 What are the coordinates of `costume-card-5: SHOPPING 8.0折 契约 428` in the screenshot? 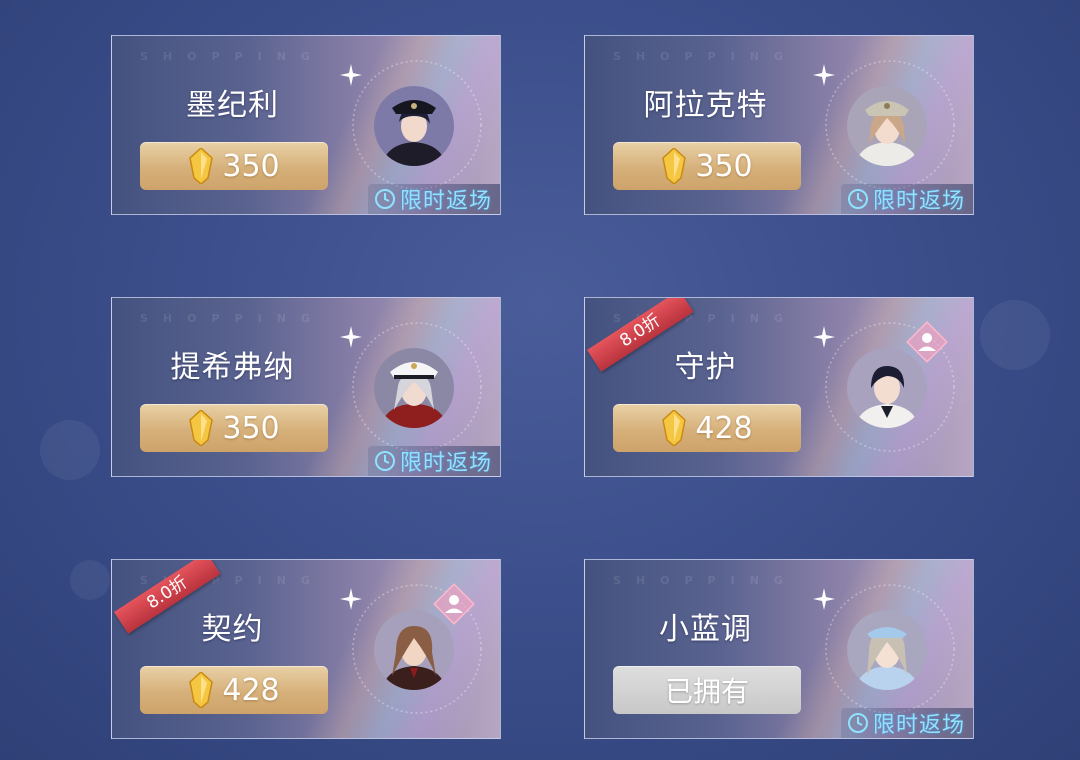 It's located at (306, 649).